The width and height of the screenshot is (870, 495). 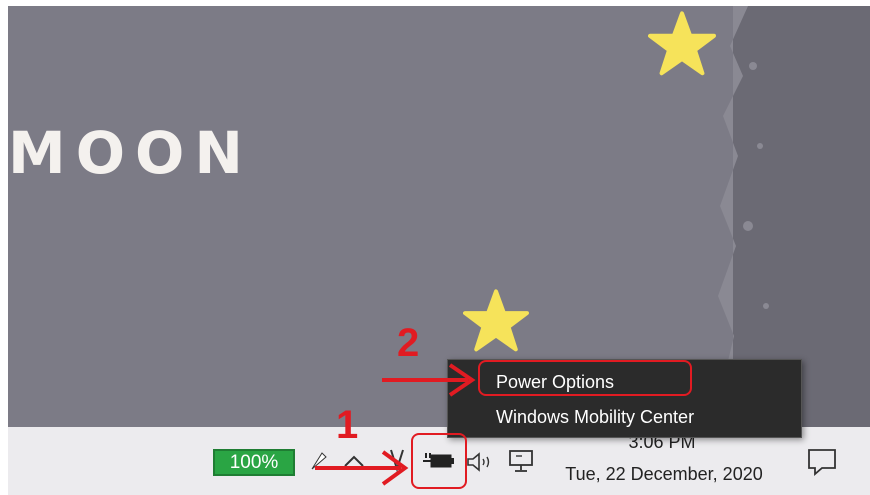 I want to click on arrow-to-power-options, so click(x=429, y=380).